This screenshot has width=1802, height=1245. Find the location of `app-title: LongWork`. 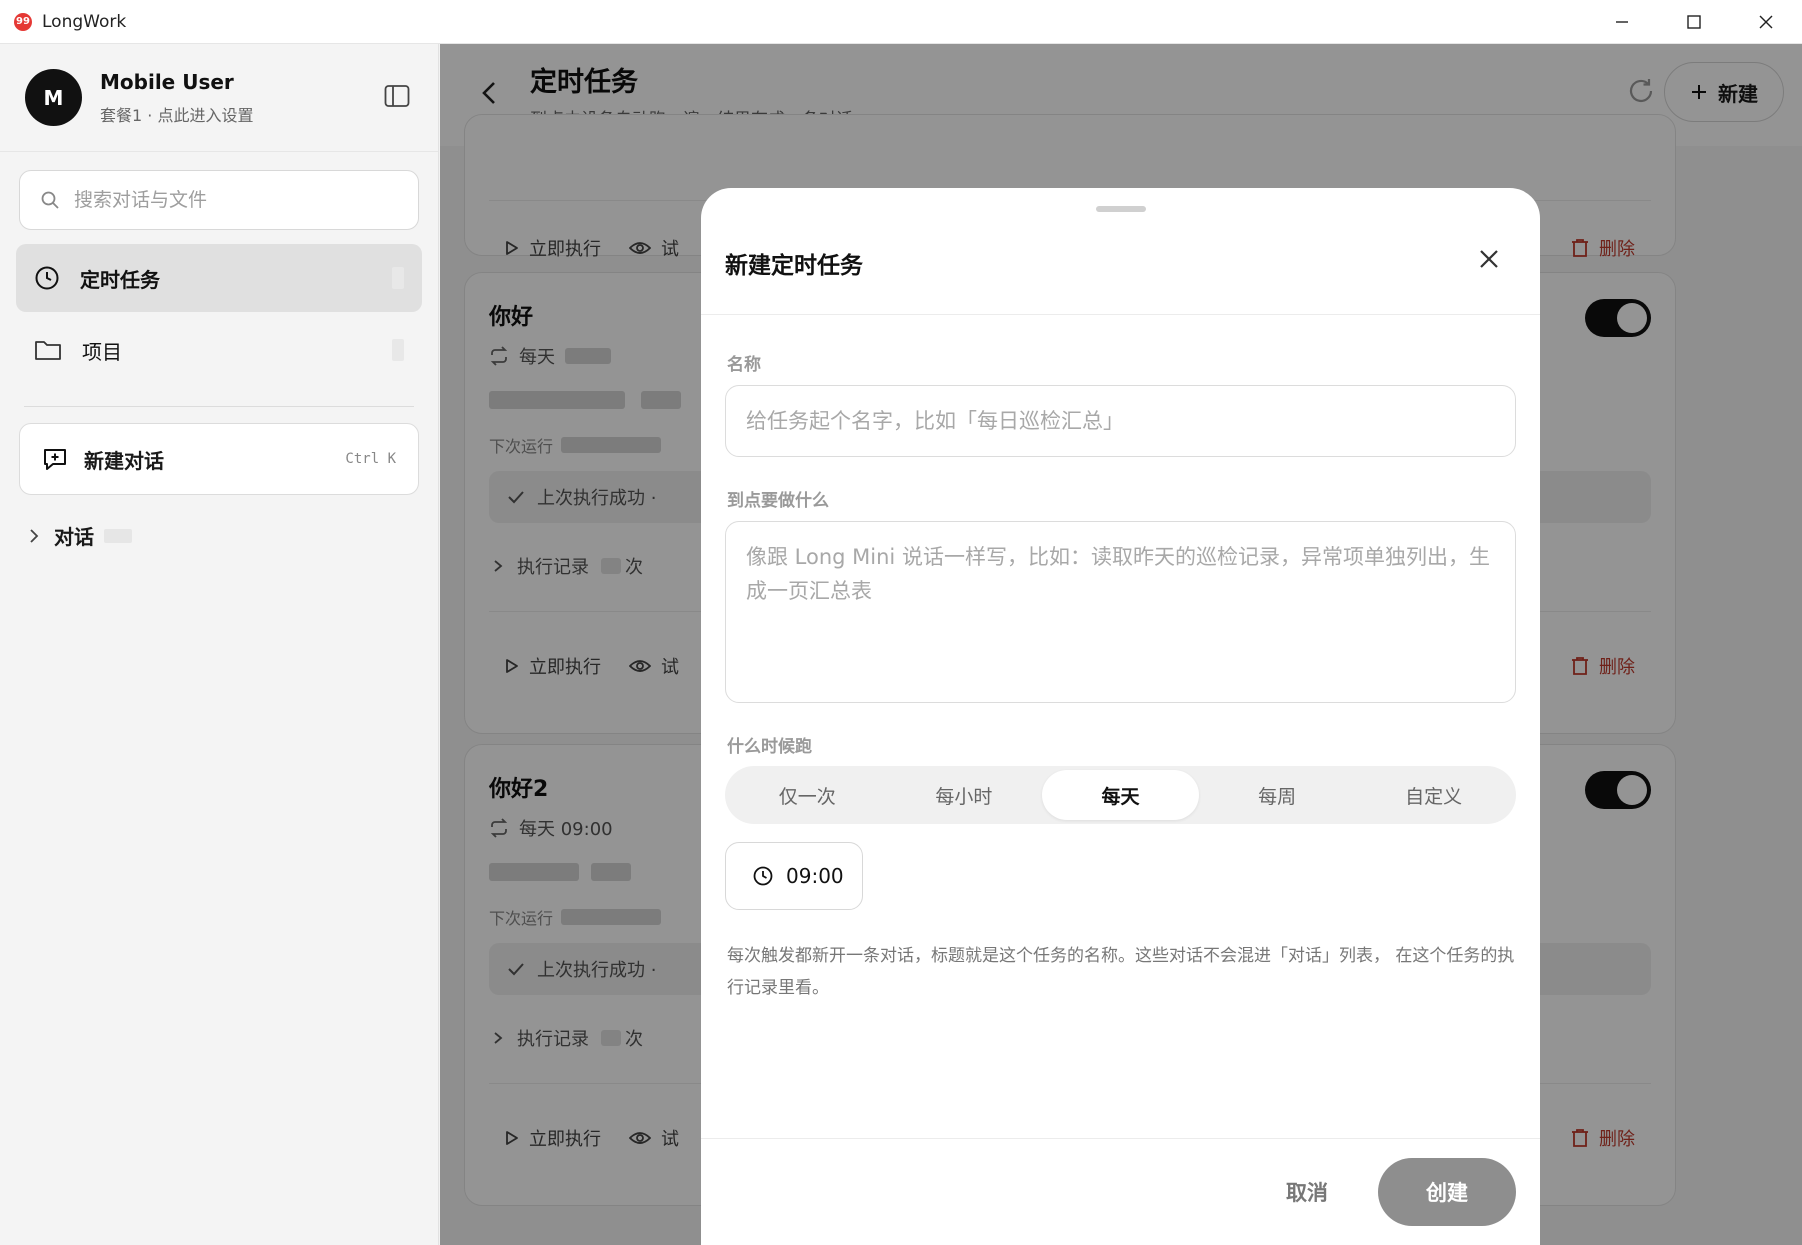

app-title: LongWork is located at coordinates (84, 21).